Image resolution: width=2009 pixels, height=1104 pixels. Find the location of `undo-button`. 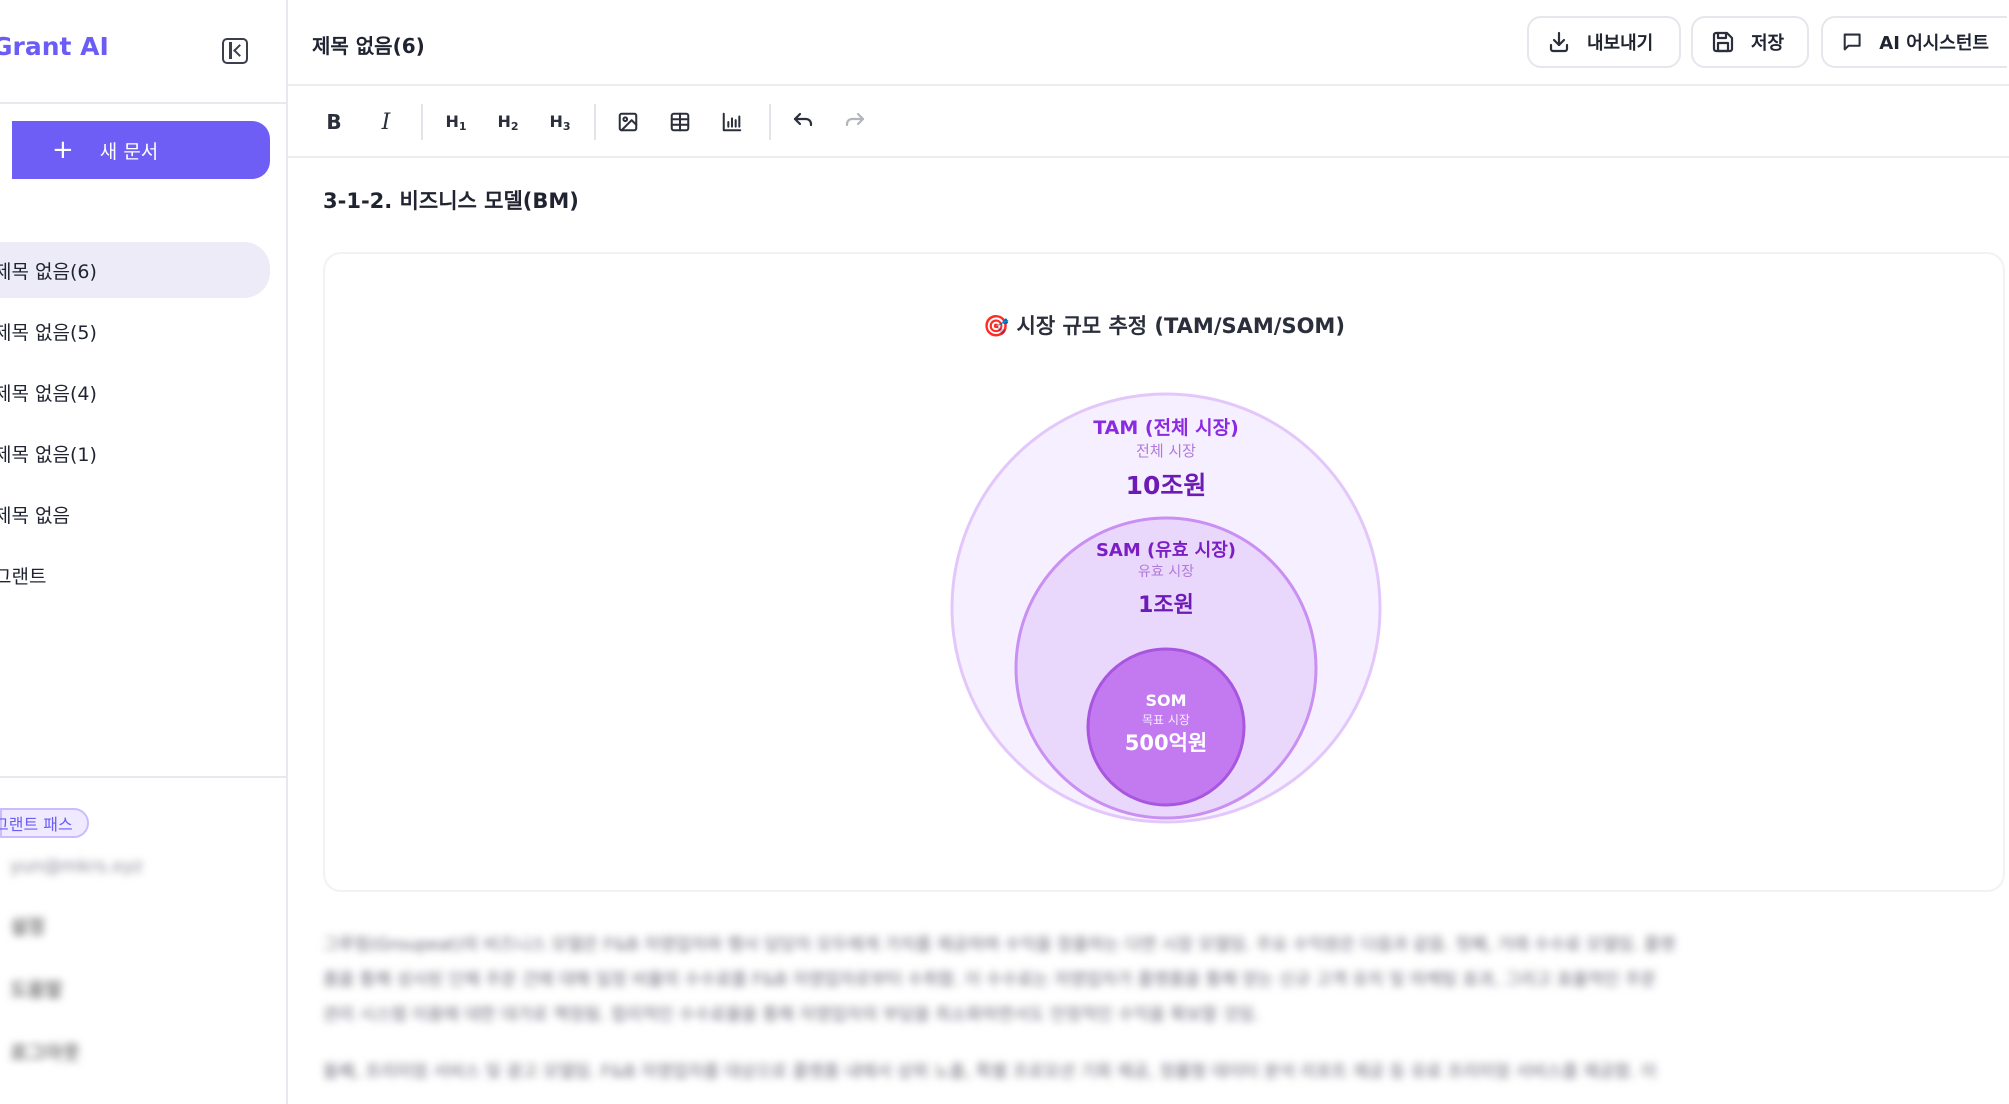

undo-button is located at coordinates (803, 122).